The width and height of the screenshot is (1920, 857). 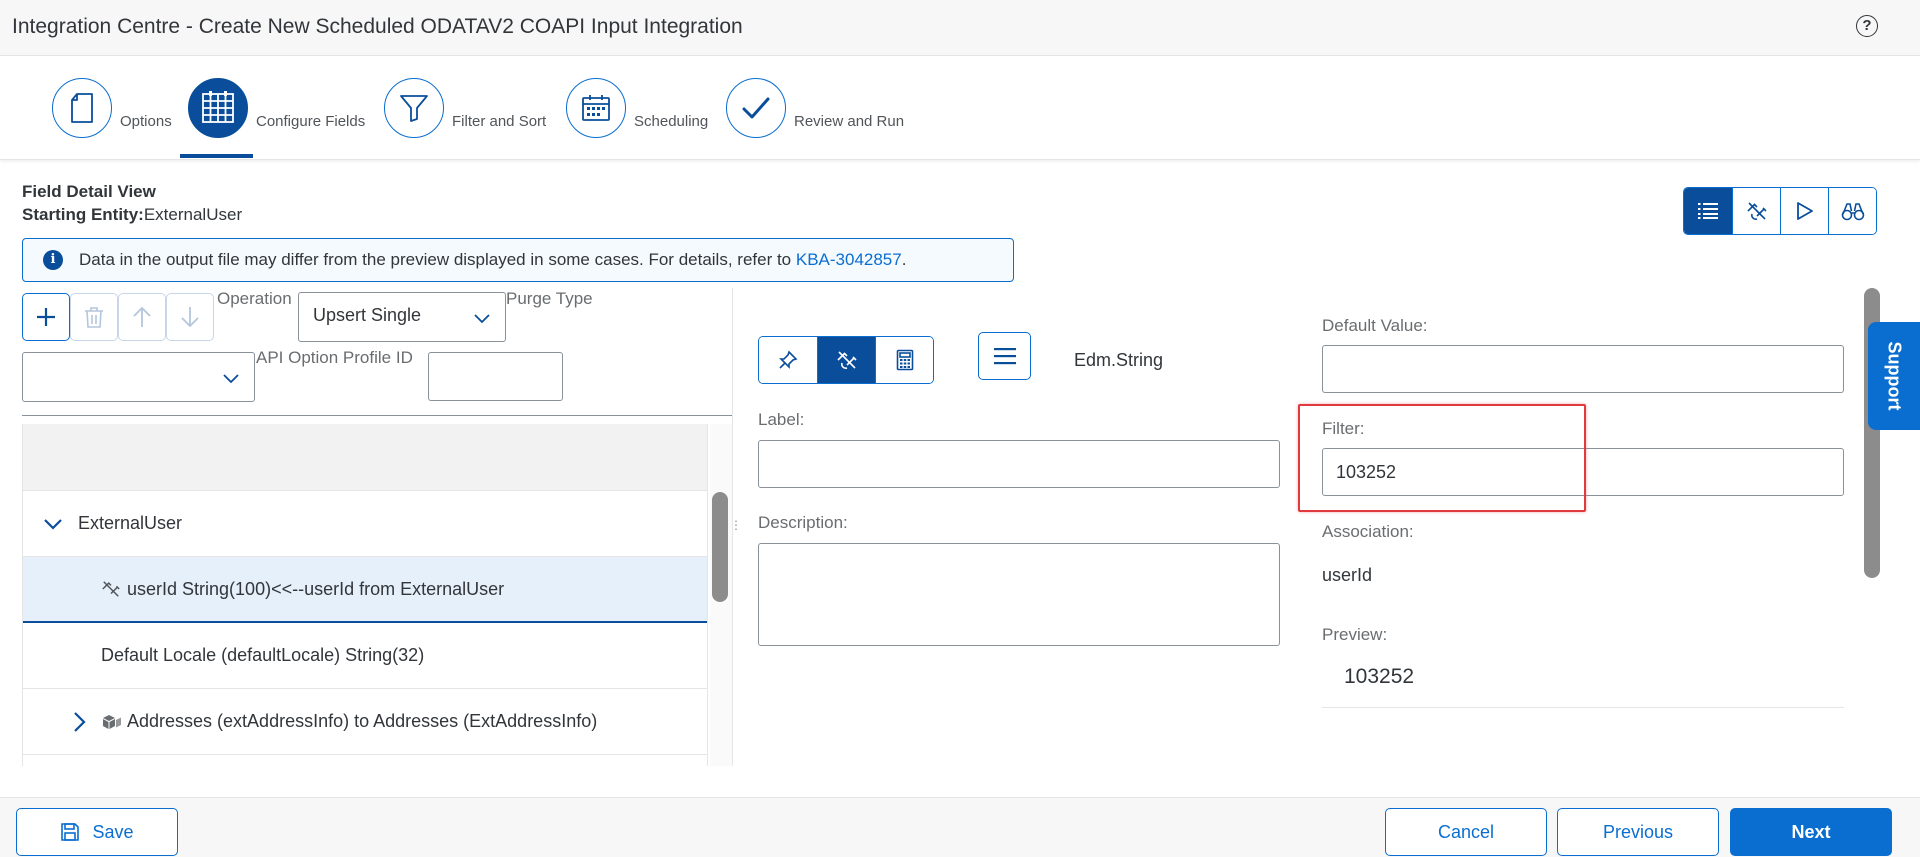 I want to click on cancel-label: Cancel, so click(x=1466, y=831).